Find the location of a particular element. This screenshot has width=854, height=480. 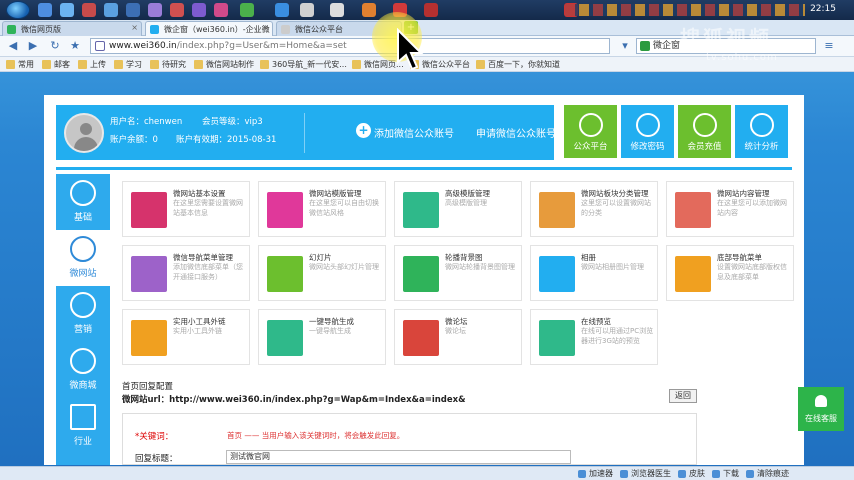

start-button is located at coordinates (18, 10).